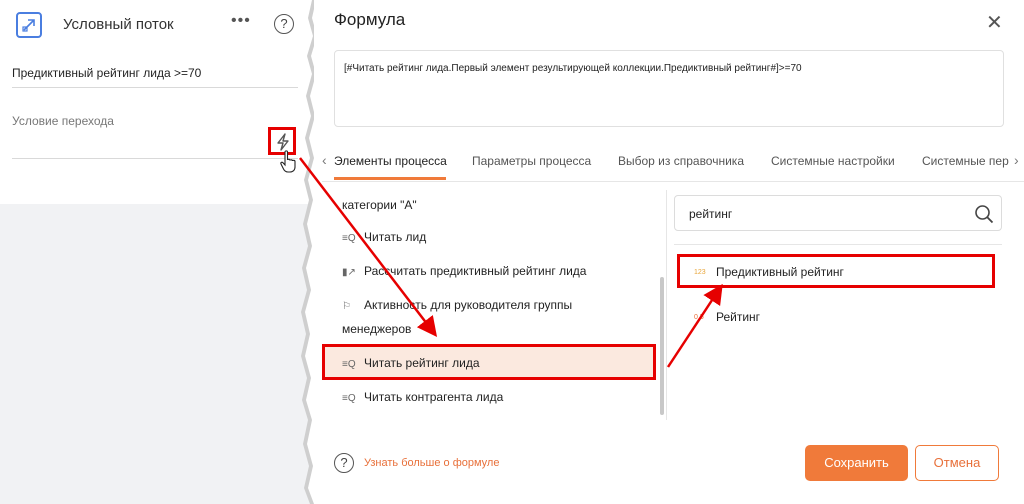  What do you see at coordinates (324, 160) in the screenshot?
I see `tabs-prev-icon: ‹` at bounding box center [324, 160].